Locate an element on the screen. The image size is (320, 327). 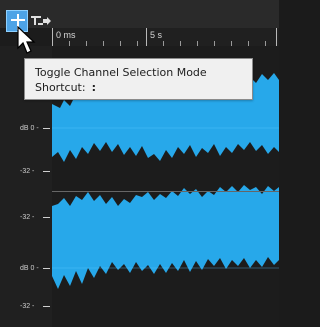
bottom-channel-neg32-top-label: -32 - is located at coordinates (27, 217).